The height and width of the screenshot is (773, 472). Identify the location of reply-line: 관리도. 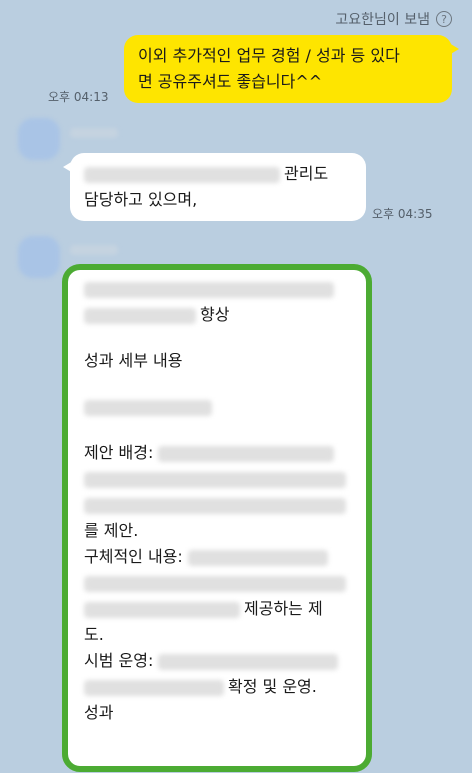
(218, 174).